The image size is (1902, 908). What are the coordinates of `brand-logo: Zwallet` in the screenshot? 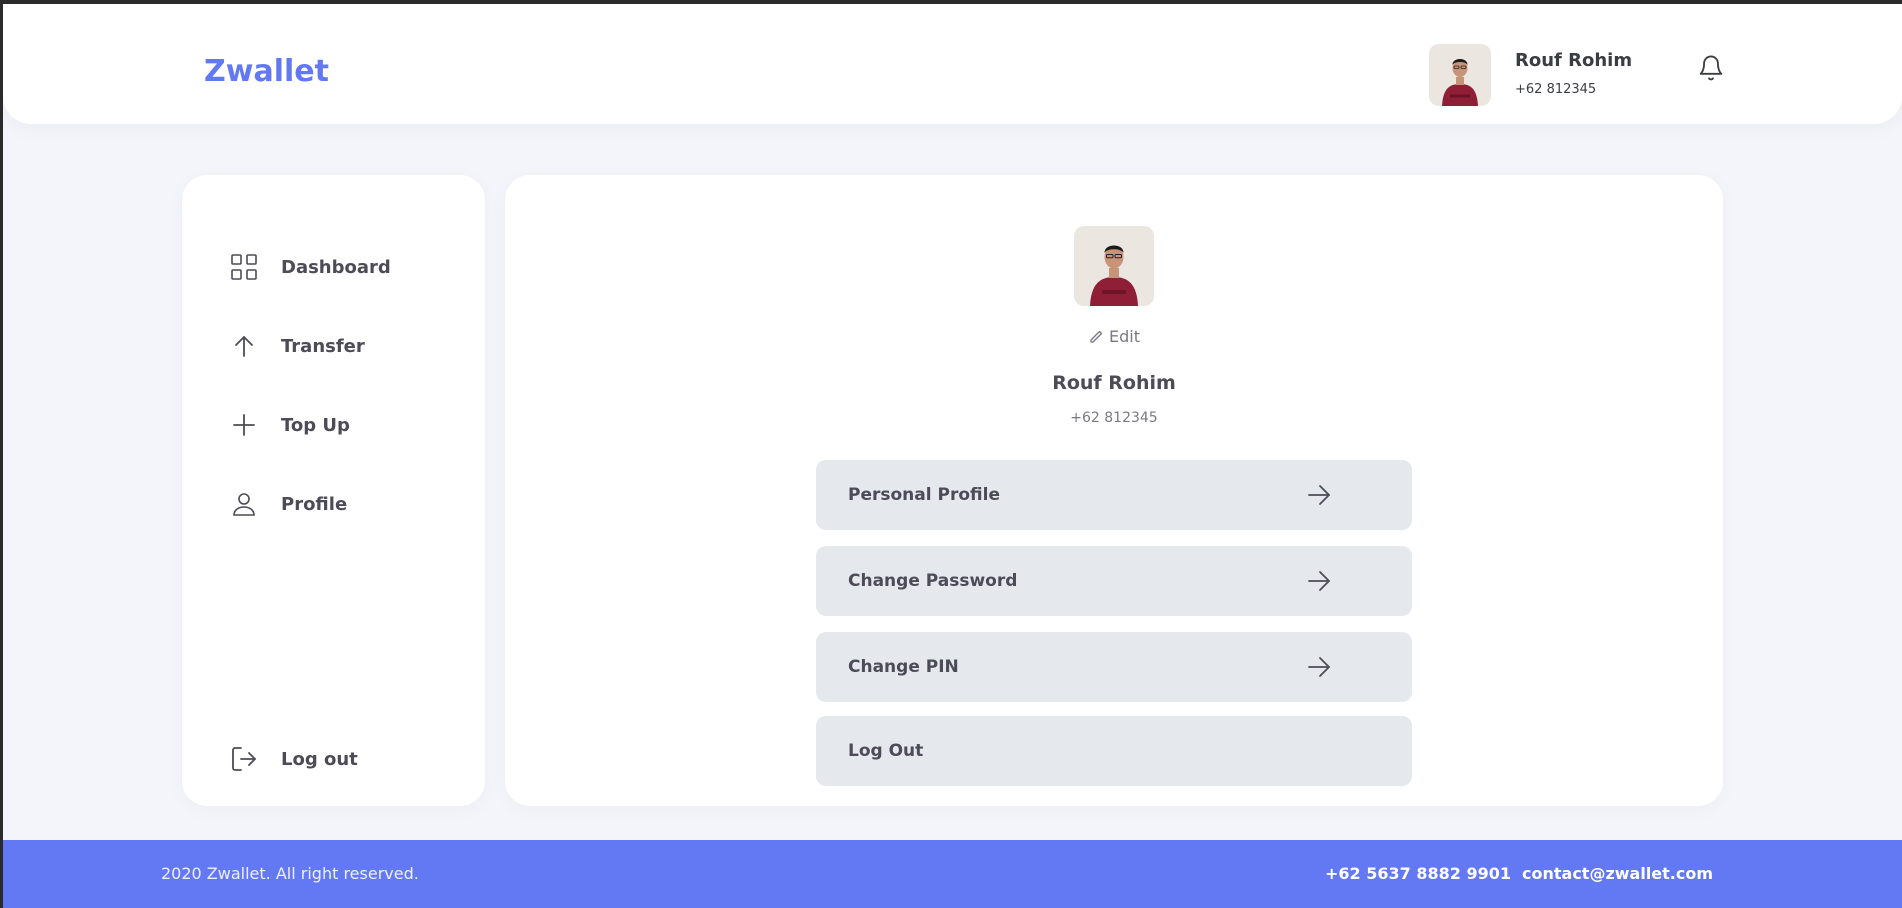 It's located at (266, 71).